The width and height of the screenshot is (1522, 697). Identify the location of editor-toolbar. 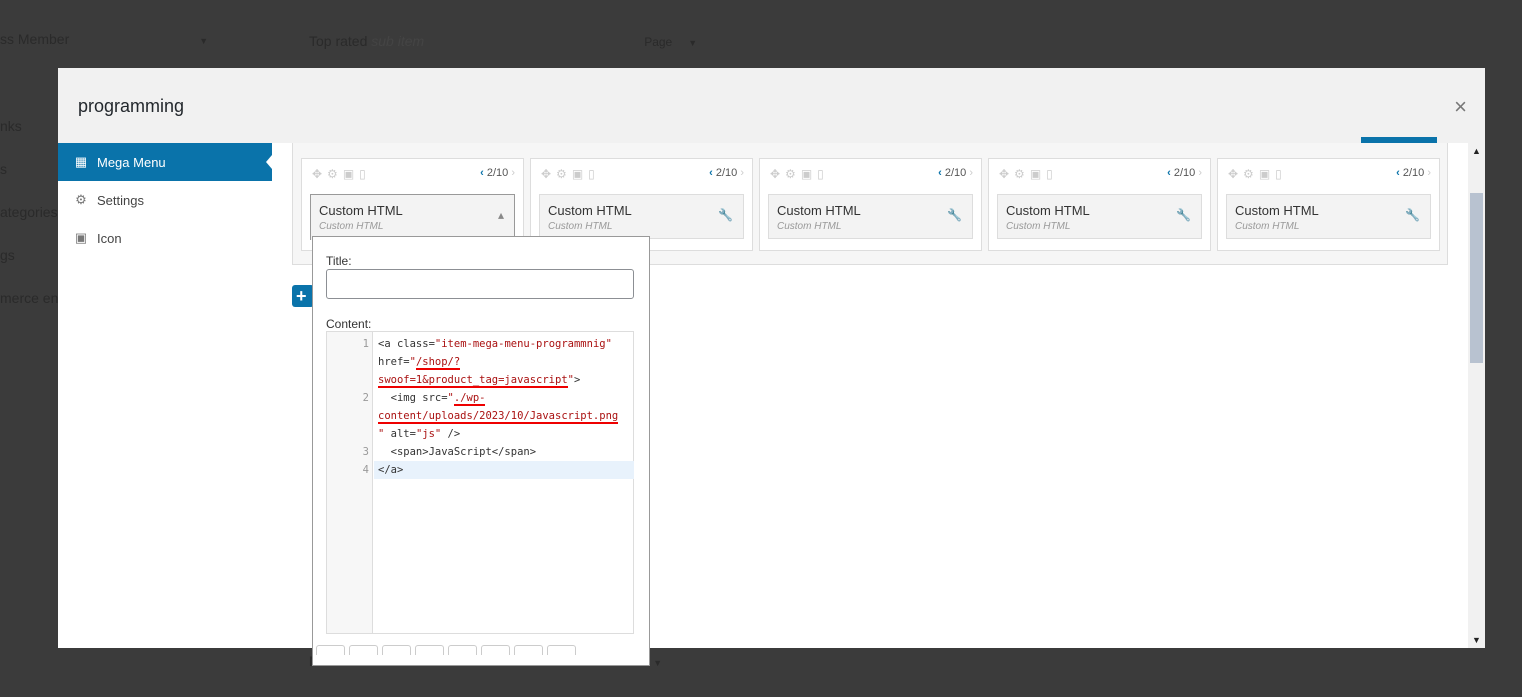
(446, 650).